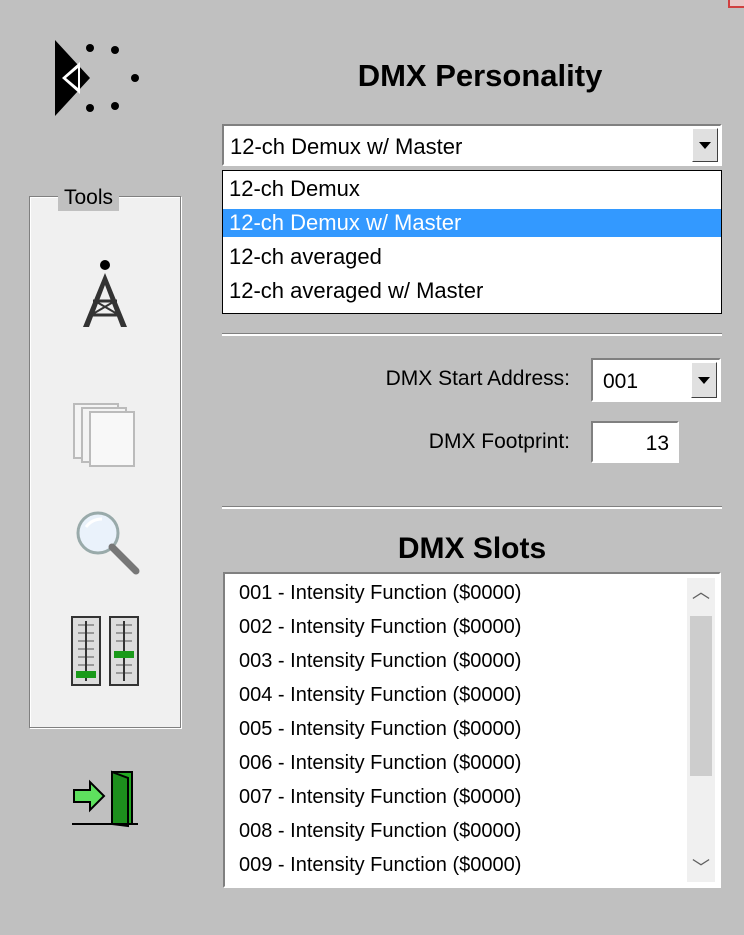 This screenshot has height=935, width=744. Describe the element at coordinates (656, 380) in the screenshot. I see `start-address-dropdown: 001` at that location.